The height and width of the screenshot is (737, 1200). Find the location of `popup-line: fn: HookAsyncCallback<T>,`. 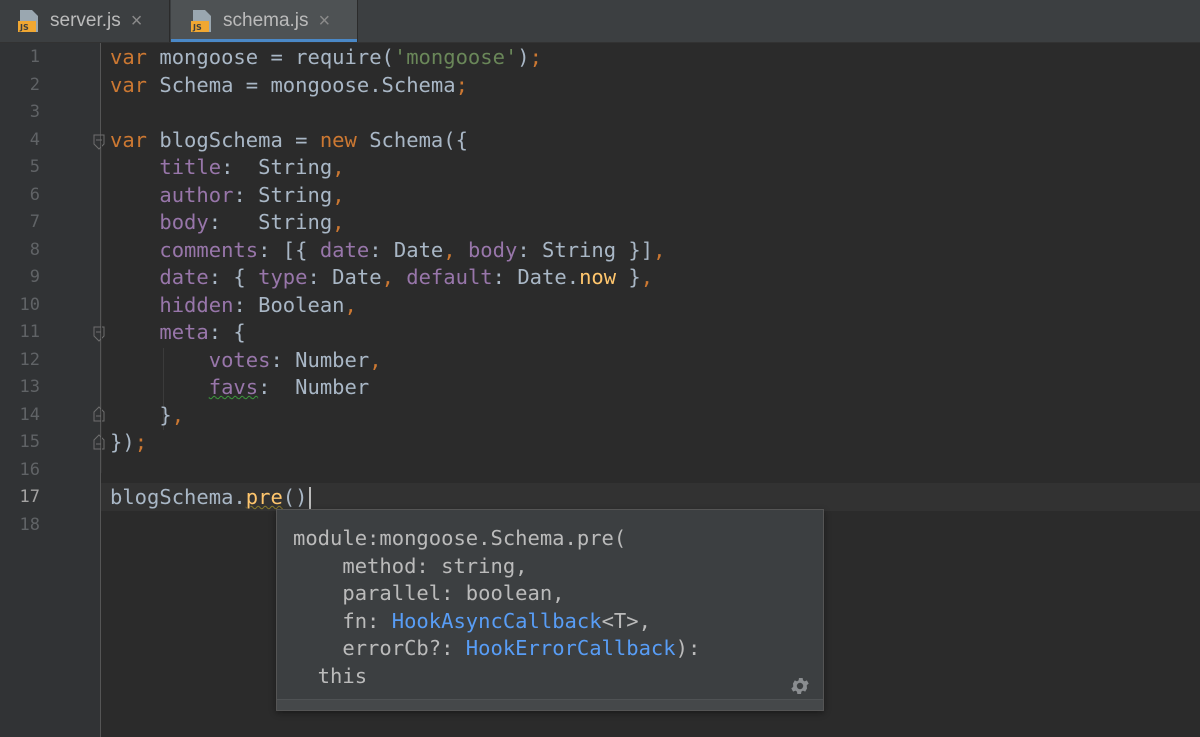

popup-line: fn: HookAsyncCallback<T>, is located at coordinates (472, 620).